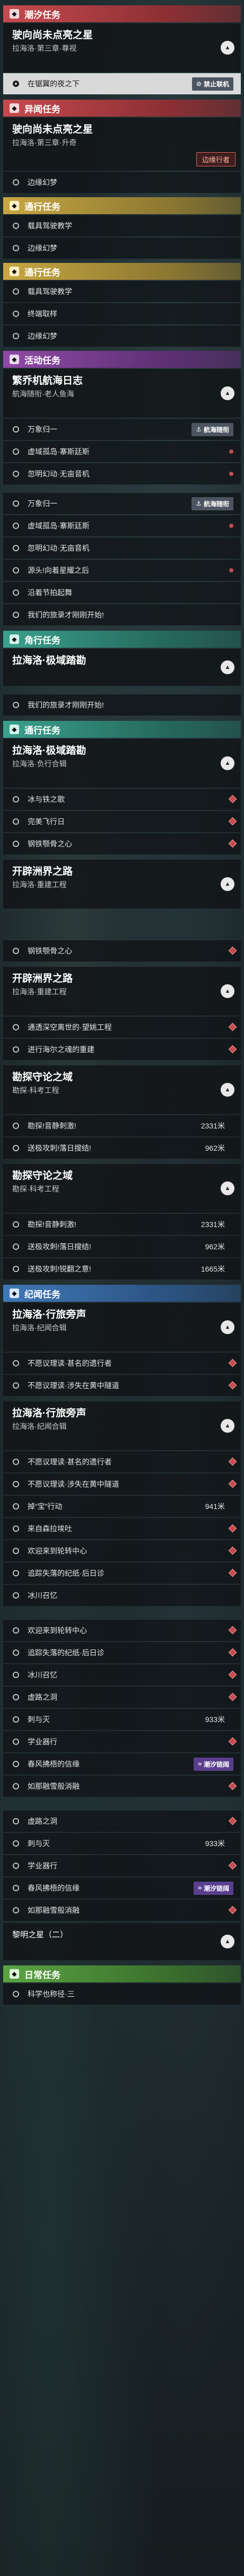 This screenshot has height=2576, width=244. What do you see at coordinates (122, 359) in the screenshot?
I see `category-header-event: ◆ 活动任务` at bounding box center [122, 359].